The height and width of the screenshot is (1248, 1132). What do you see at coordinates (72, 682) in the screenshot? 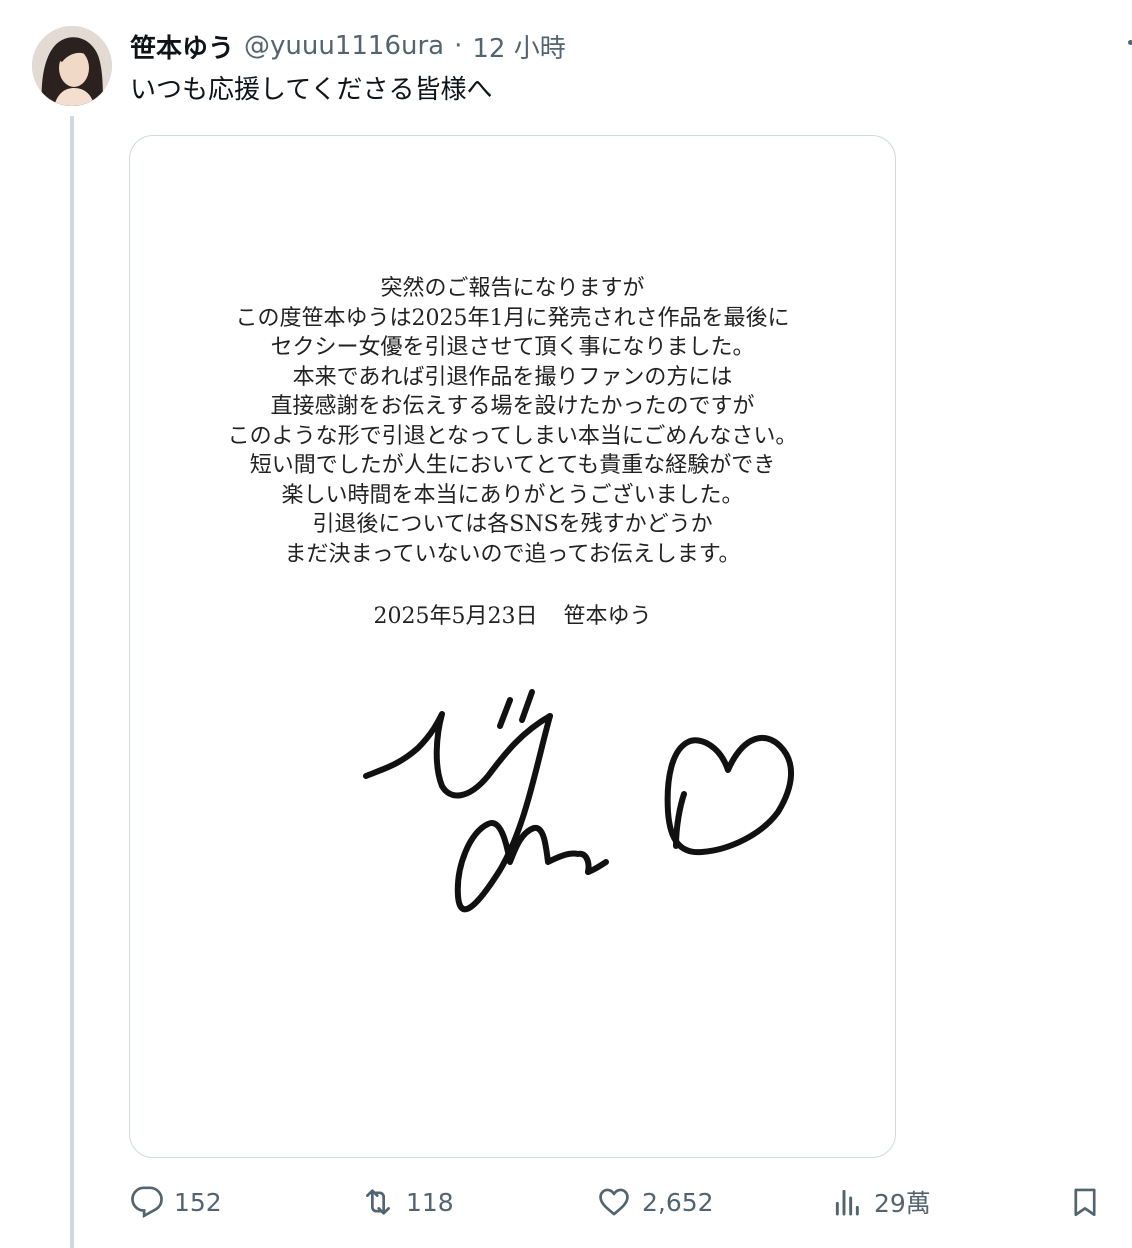
I see `thread-line` at bounding box center [72, 682].